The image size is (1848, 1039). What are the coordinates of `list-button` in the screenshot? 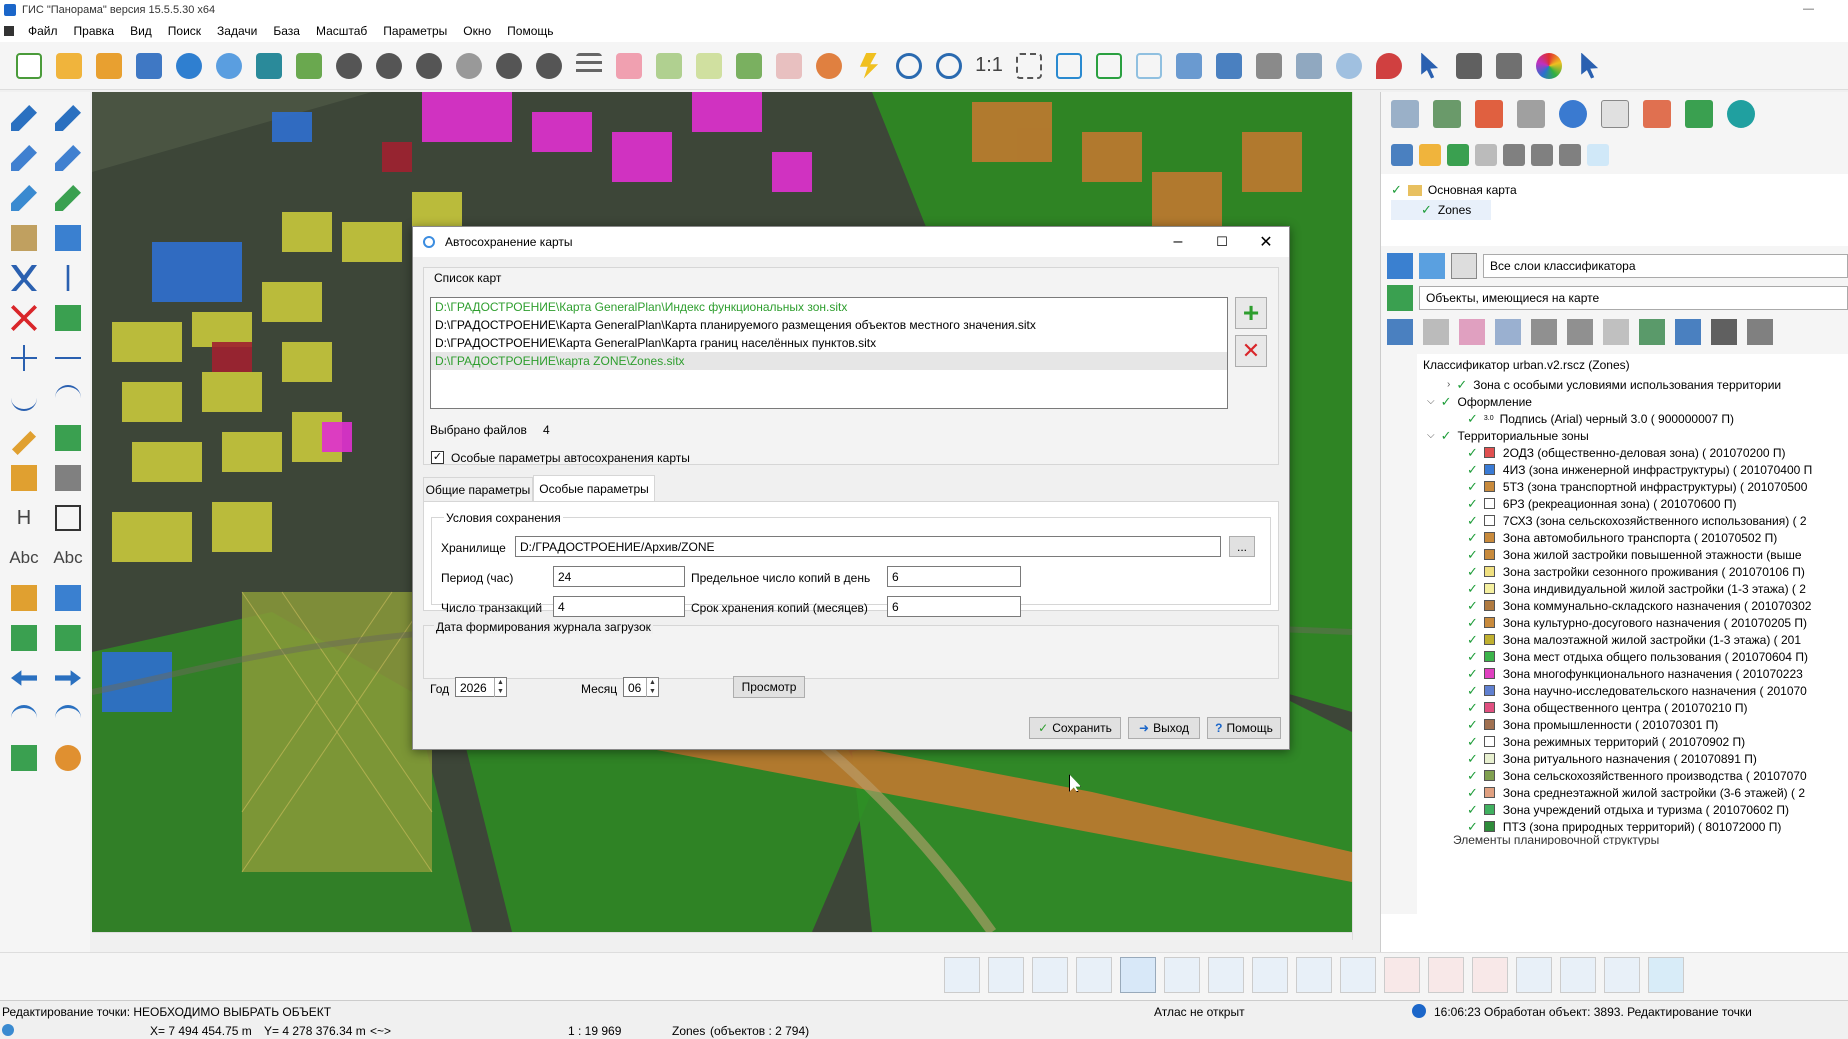 It's located at (589, 66).